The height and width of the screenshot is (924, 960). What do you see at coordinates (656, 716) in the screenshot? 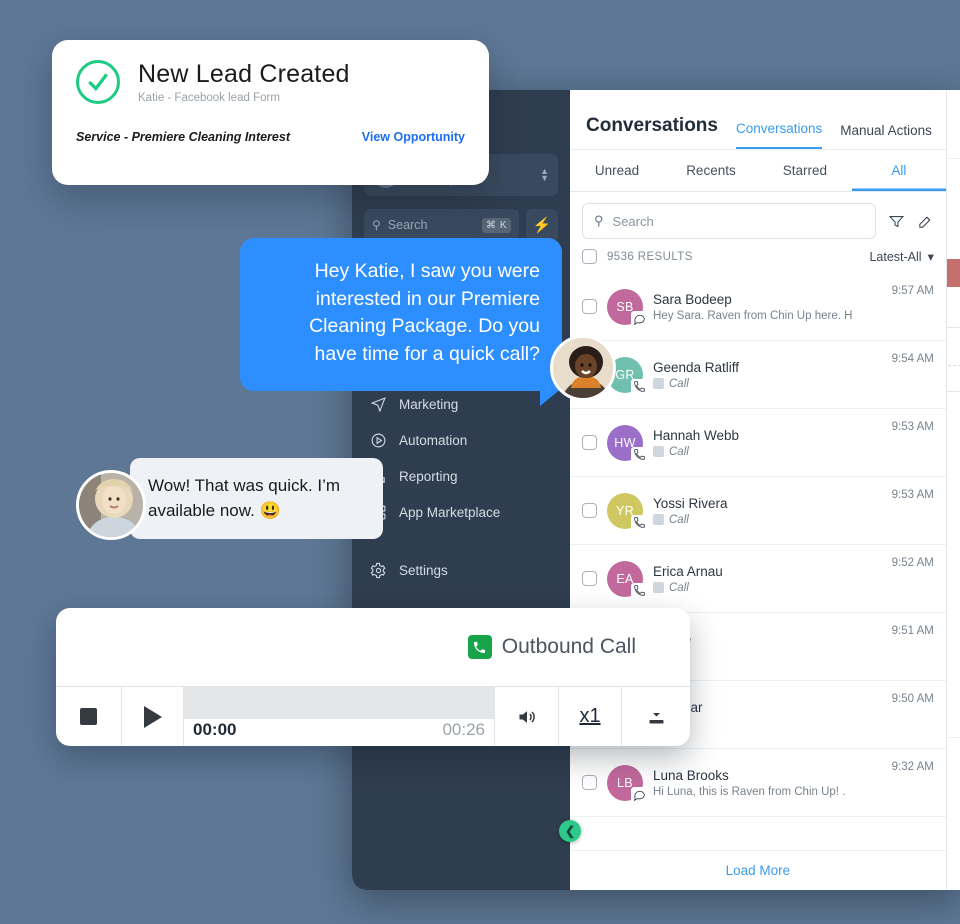
I see `download-button` at bounding box center [656, 716].